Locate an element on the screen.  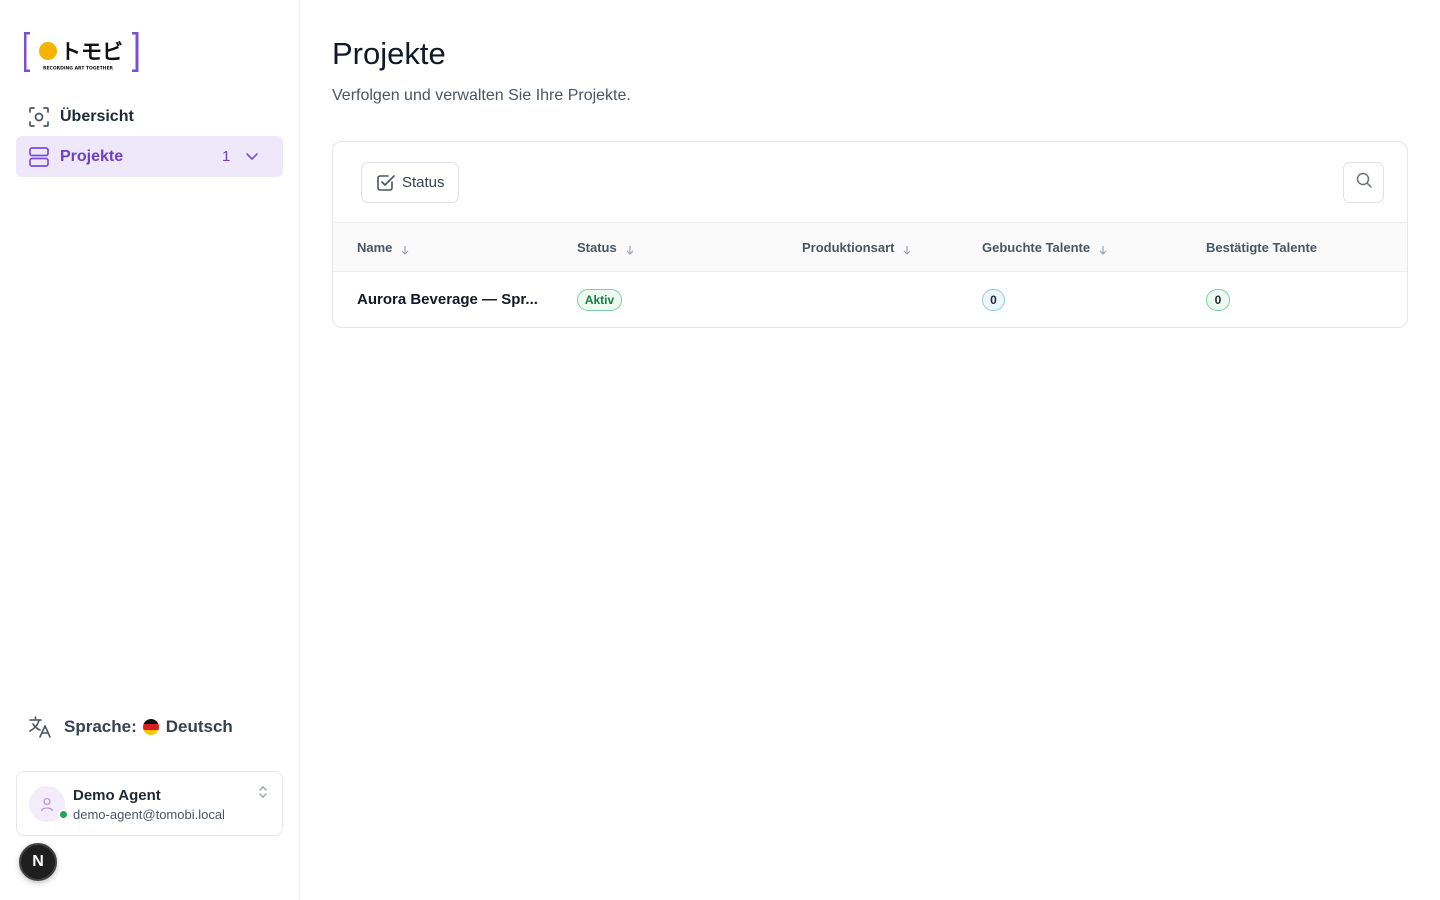
translate-icon is located at coordinates (40, 727).